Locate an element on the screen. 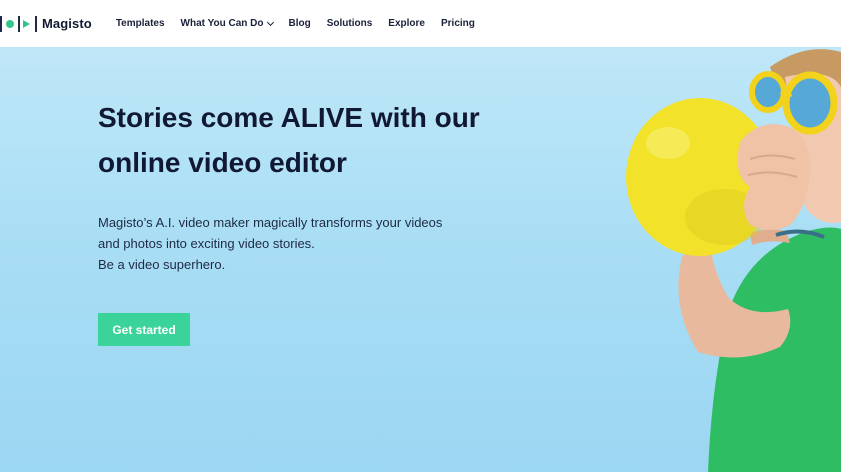 The height and width of the screenshot is (472, 841). hero-description-line: Be a video superhero. is located at coordinates (162, 264).